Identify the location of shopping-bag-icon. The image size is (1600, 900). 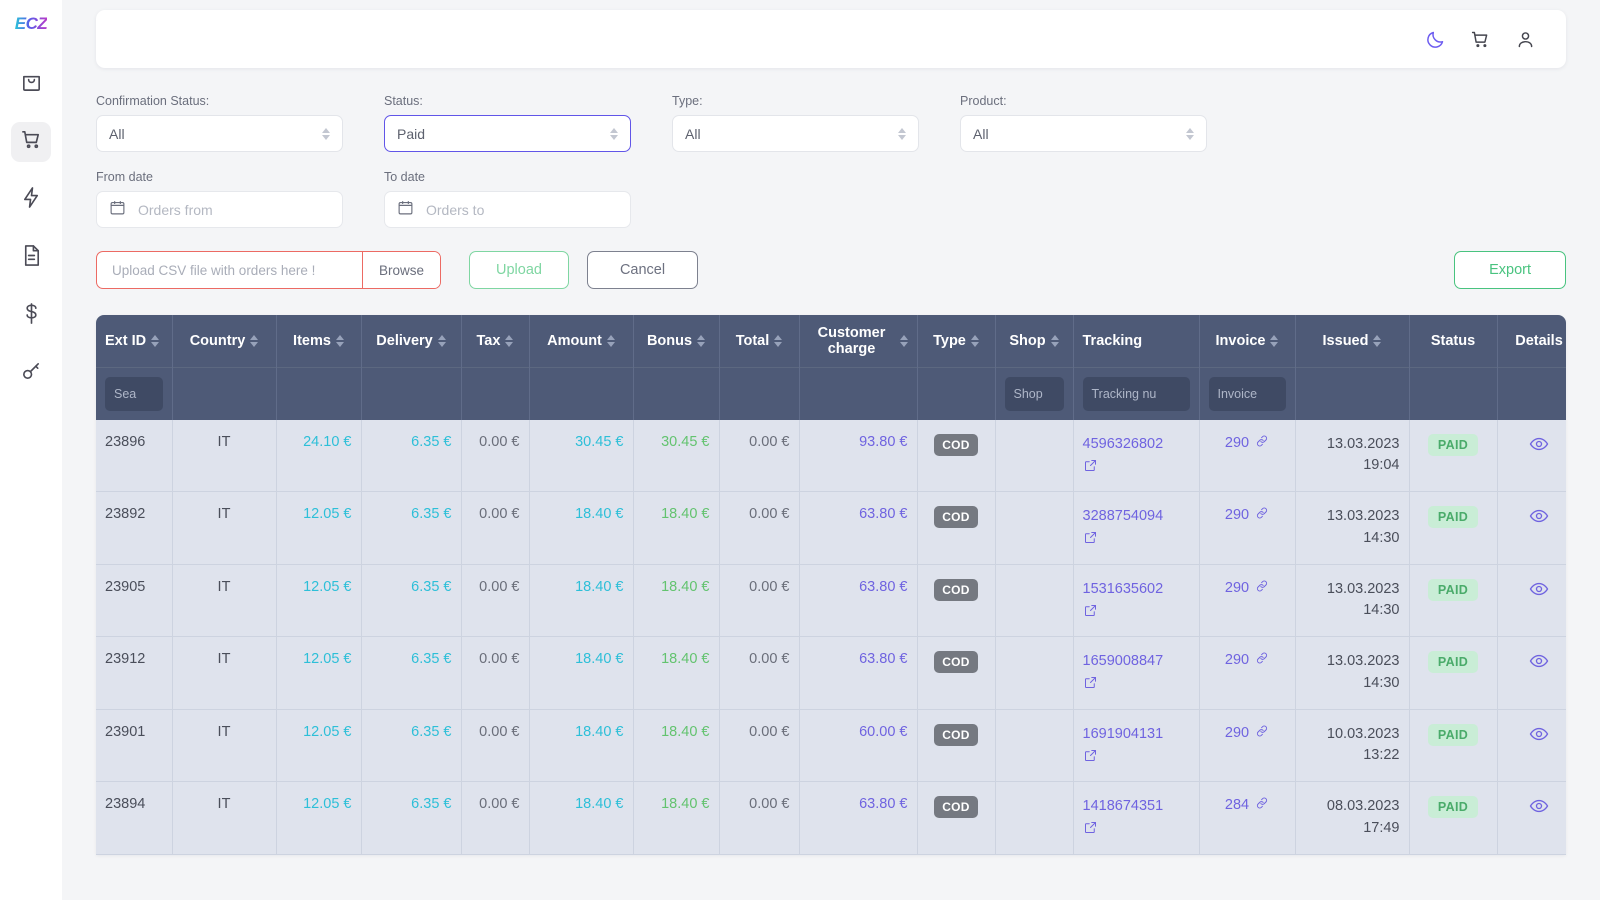
(31, 84).